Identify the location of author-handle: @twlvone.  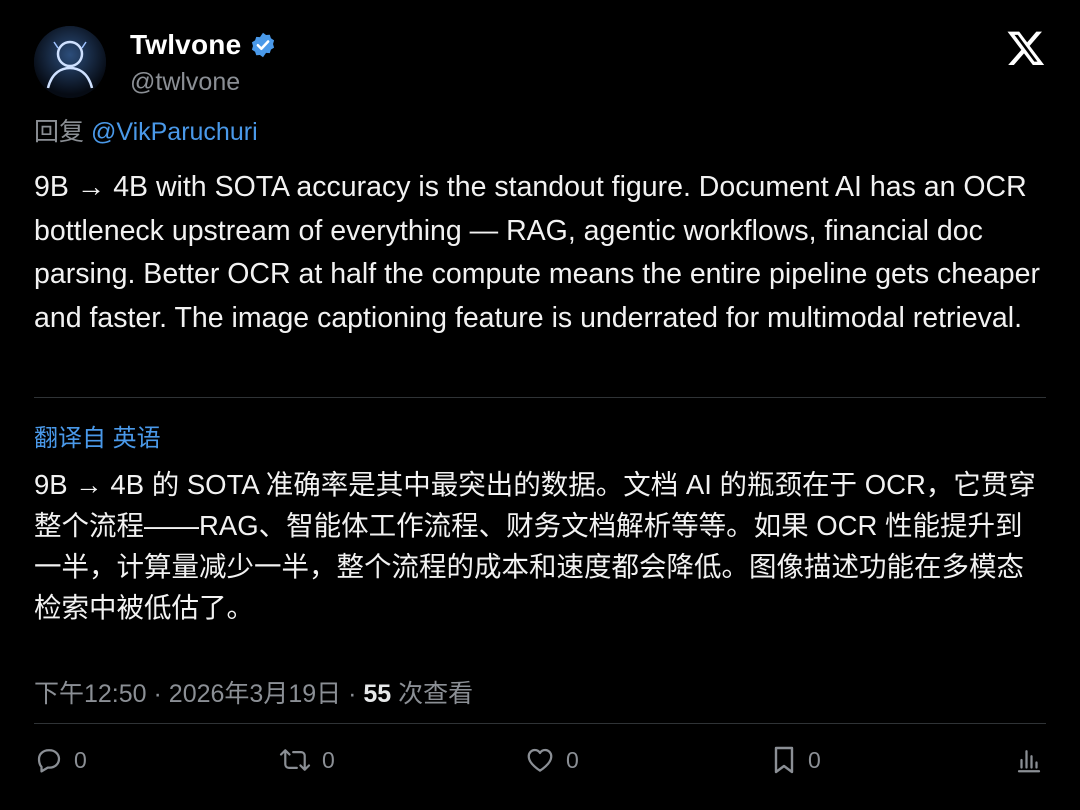
(203, 82).